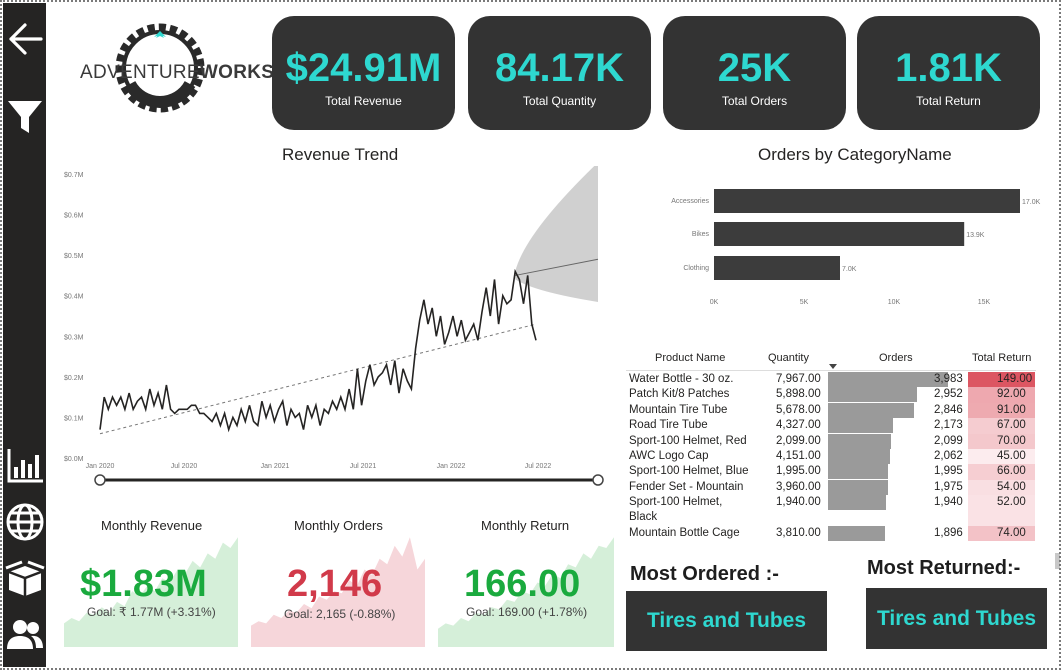 The image size is (1061, 670). Describe the element at coordinates (896, 358) in the screenshot. I see `header-orders: Orders` at that location.